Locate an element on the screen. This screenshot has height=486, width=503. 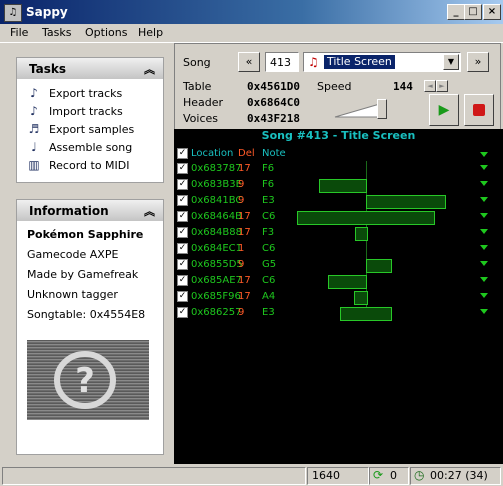
track-row: ✓ 0x685AE7 17 C6 is located at coordinates (338, 281).